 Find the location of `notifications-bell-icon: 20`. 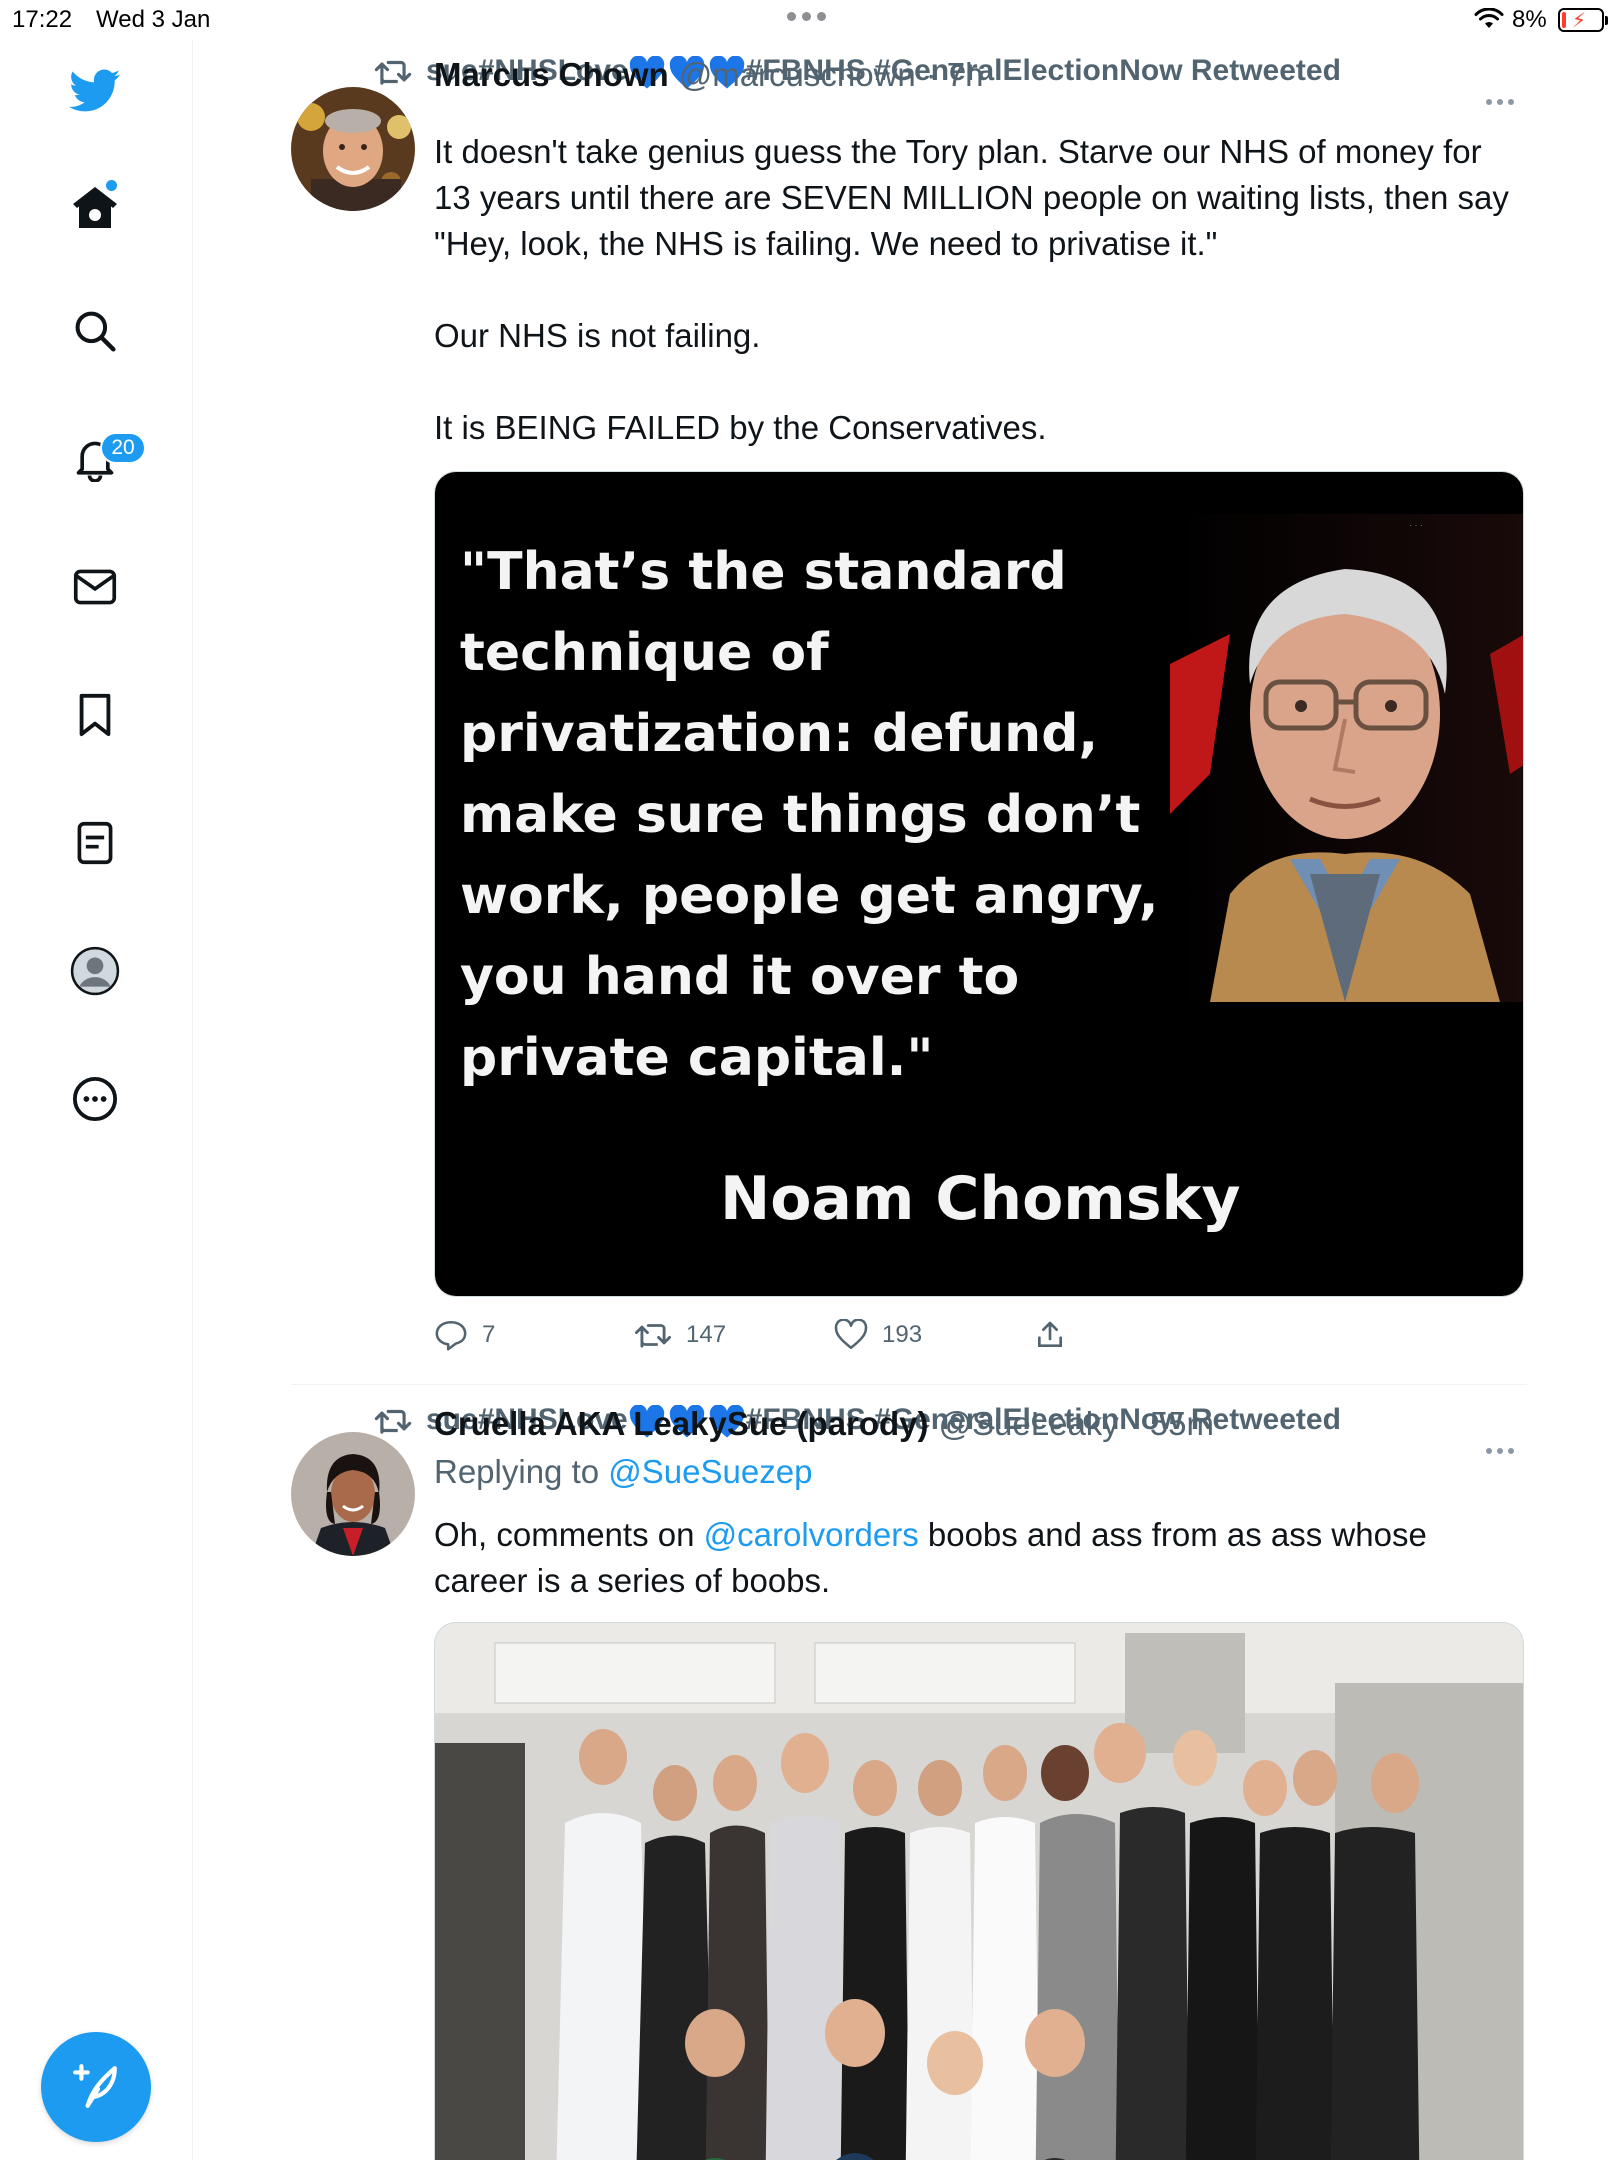

notifications-bell-icon: 20 is located at coordinates (104, 459).